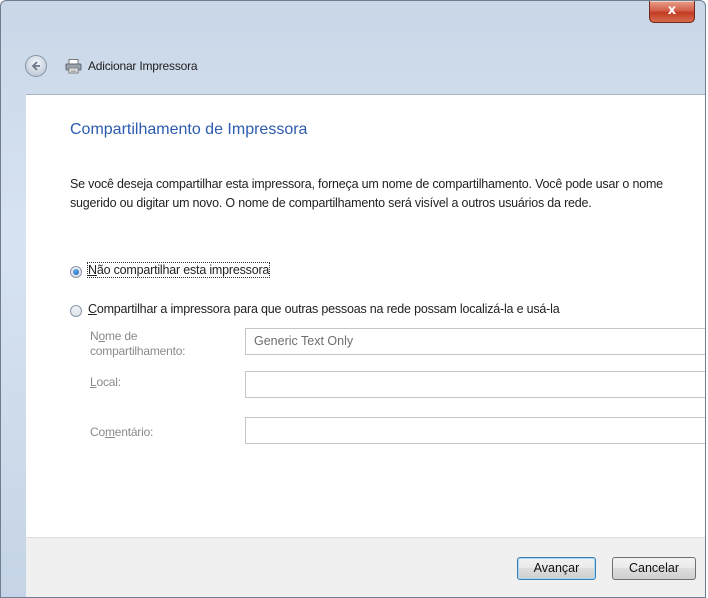  Describe the element at coordinates (475, 384) in the screenshot. I see `location-input` at that location.